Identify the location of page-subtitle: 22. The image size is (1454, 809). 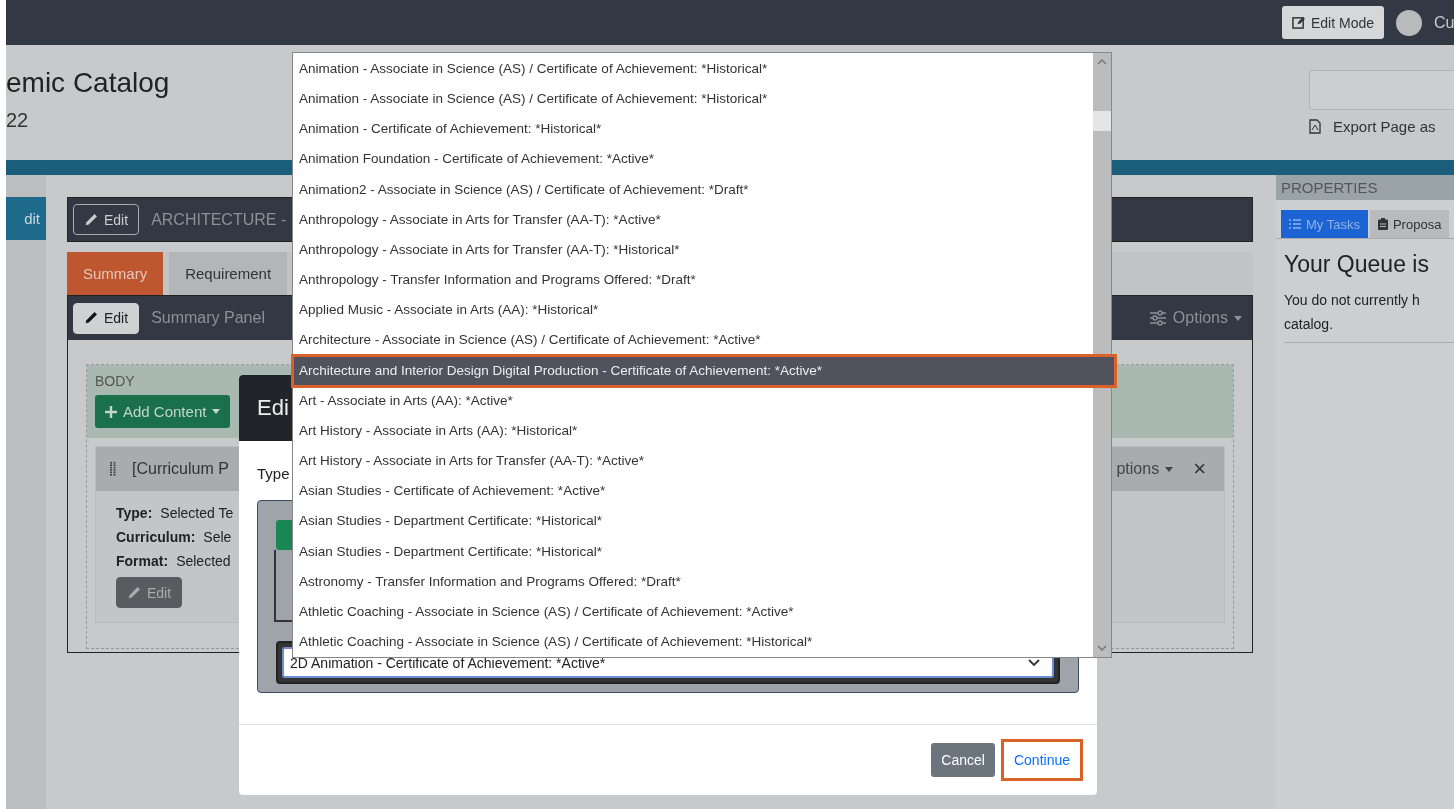
(18, 120).